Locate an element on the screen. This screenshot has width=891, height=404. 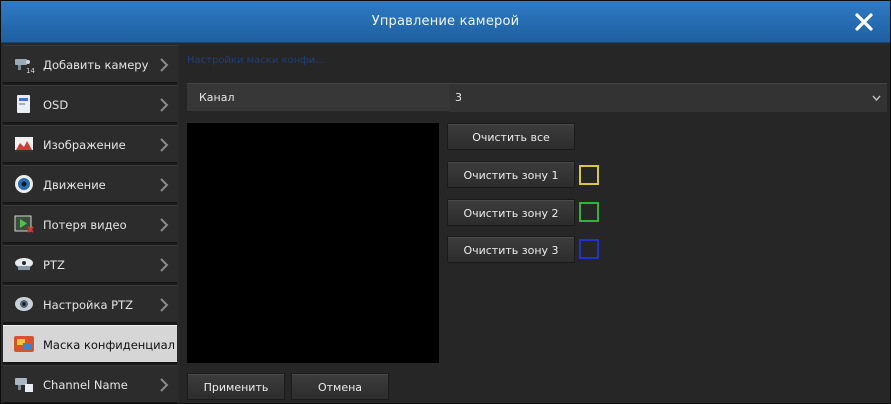
sidebar-item-video-loss: Потеря видео is located at coordinates (90, 224).